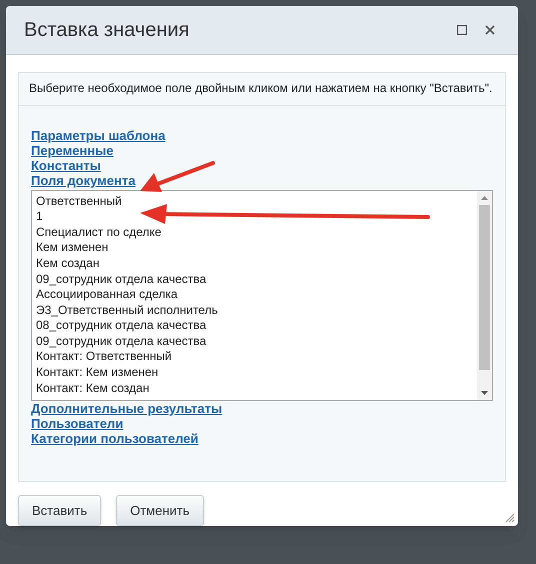 This screenshot has height=564, width=536. I want to click on group-link: Категории пользователей, so click(114, 438).